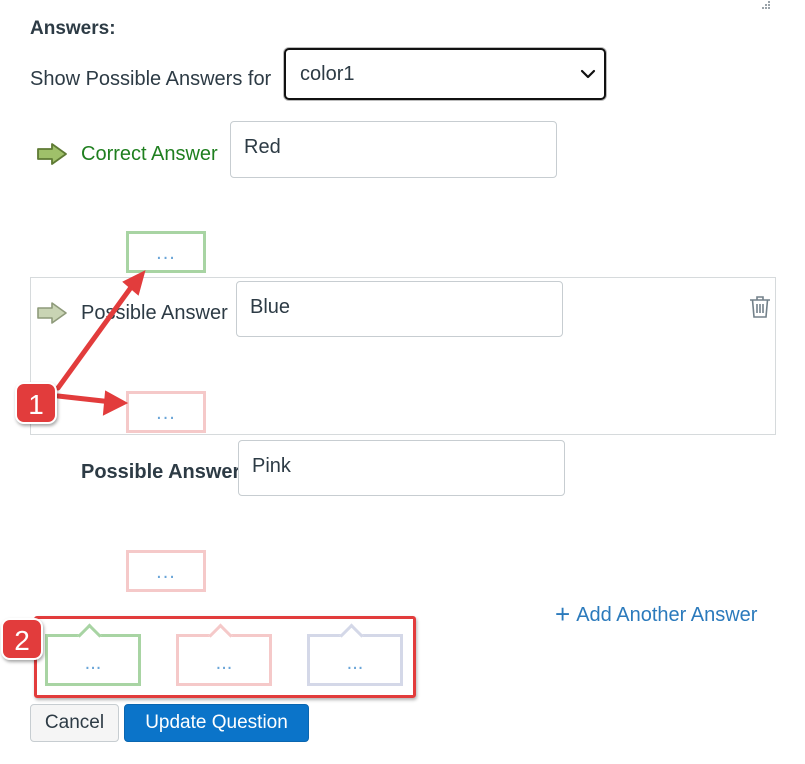 Image resolution: width=805 pixels, height=764 pixels. What do you see at coordinates (563, 614) in the screenshot?
I see `plus-icon: +` at bounding box center [563, 614].